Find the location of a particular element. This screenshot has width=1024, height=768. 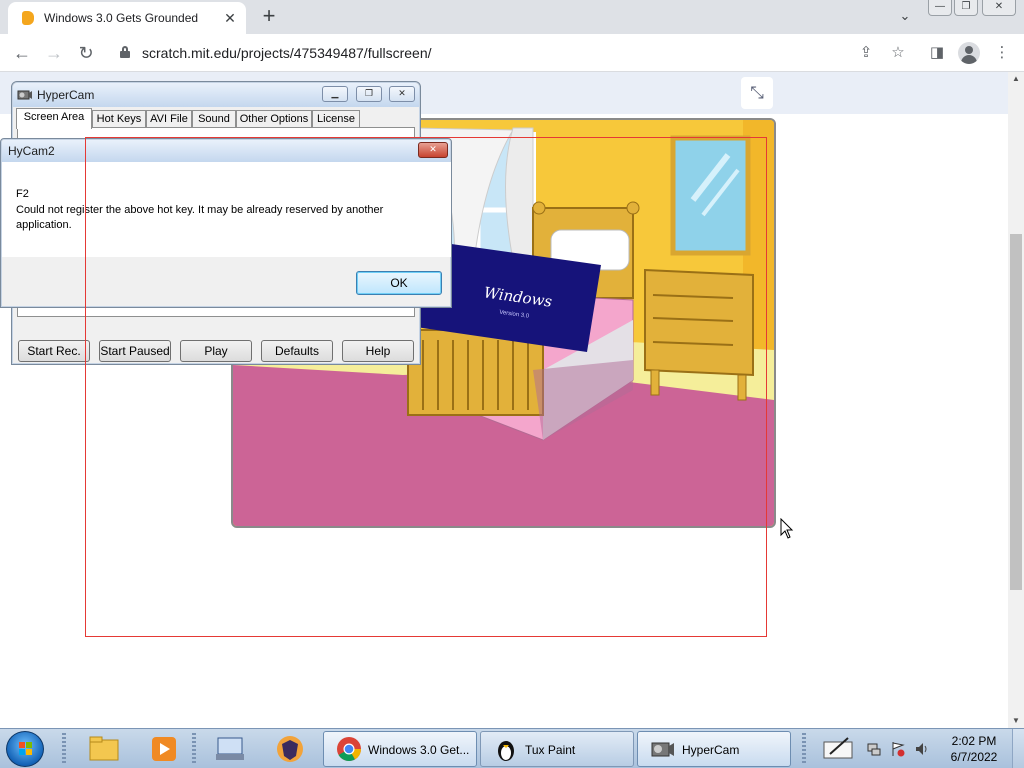

tab-license: License is located at coordinates (336, 119).